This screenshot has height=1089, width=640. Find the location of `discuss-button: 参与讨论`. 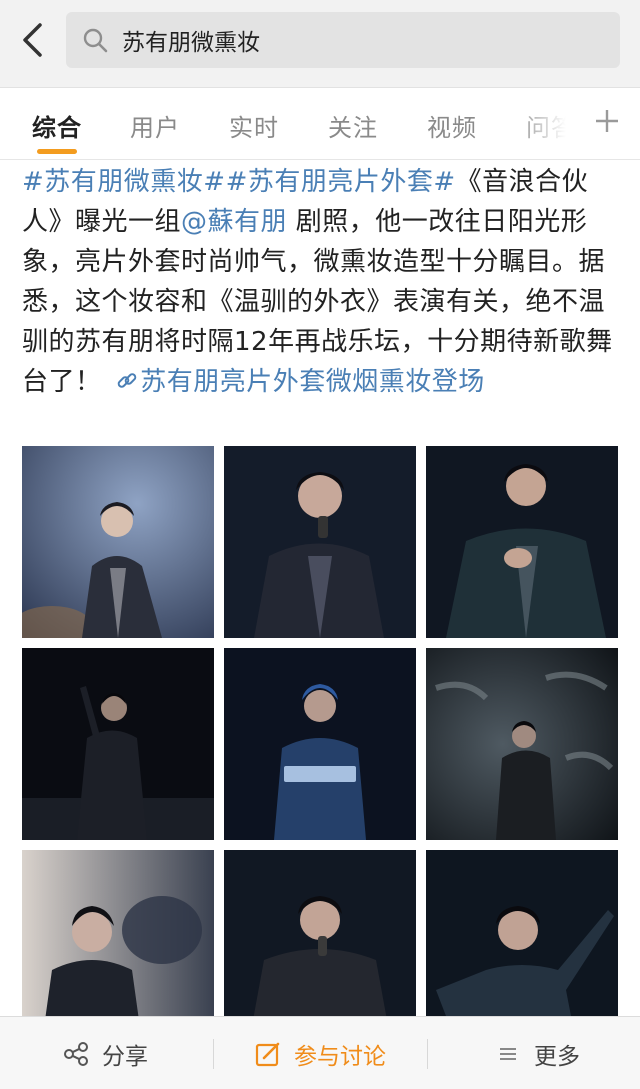

discuss-button: 参与讨论 is located at coordinates (320, 1053).